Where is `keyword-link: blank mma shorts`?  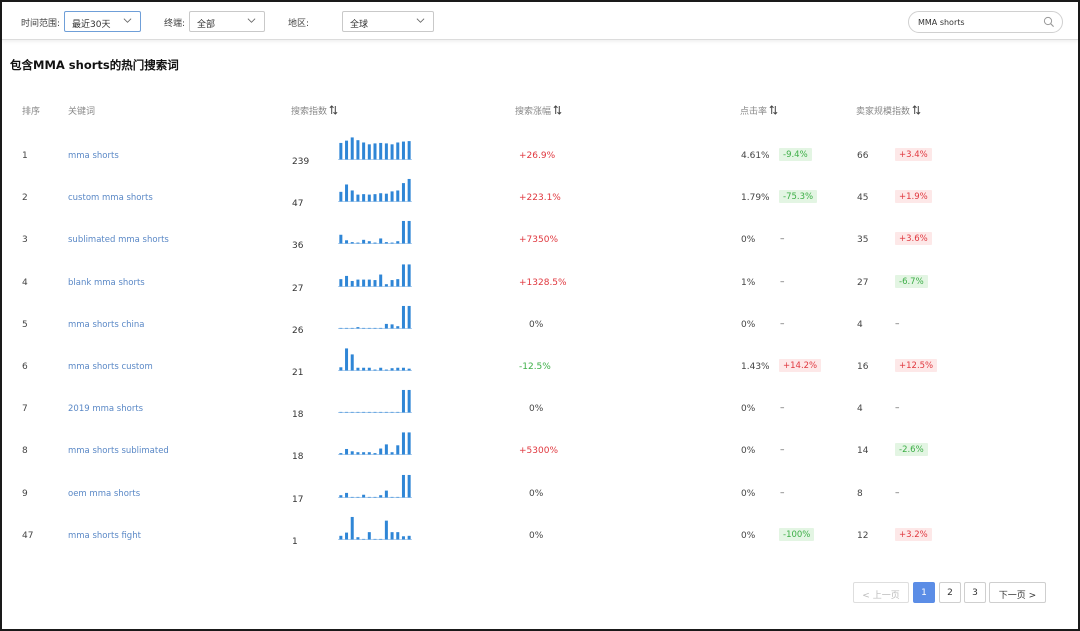
keyword-link: blank mma shorts is located at coordinates (106, 283).